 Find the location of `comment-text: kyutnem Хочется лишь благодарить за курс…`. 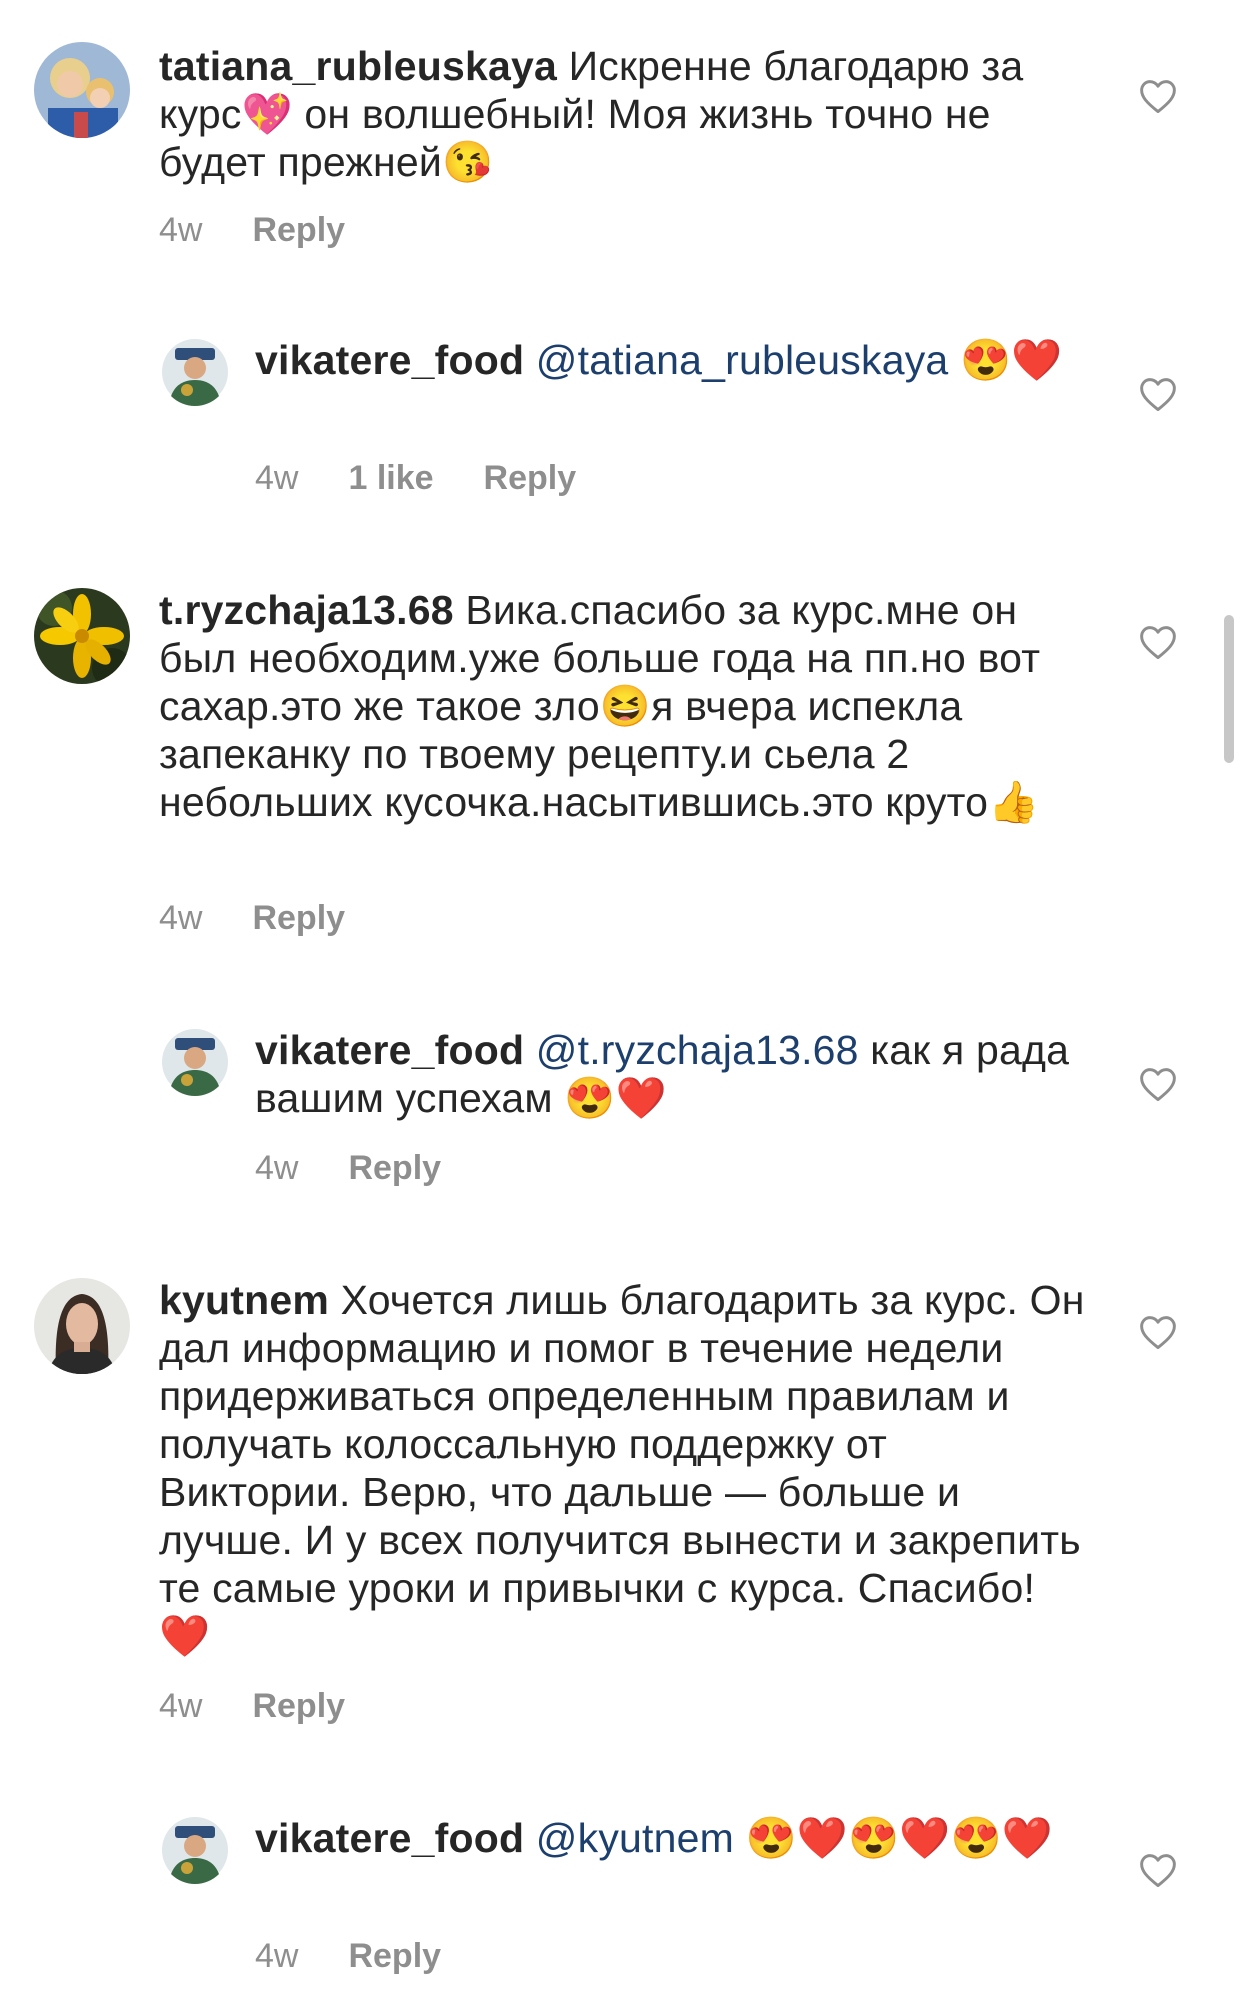

comment-text: kyutnem Хочется лишь благодарить за курс… is located at coordinates (624, 1468).